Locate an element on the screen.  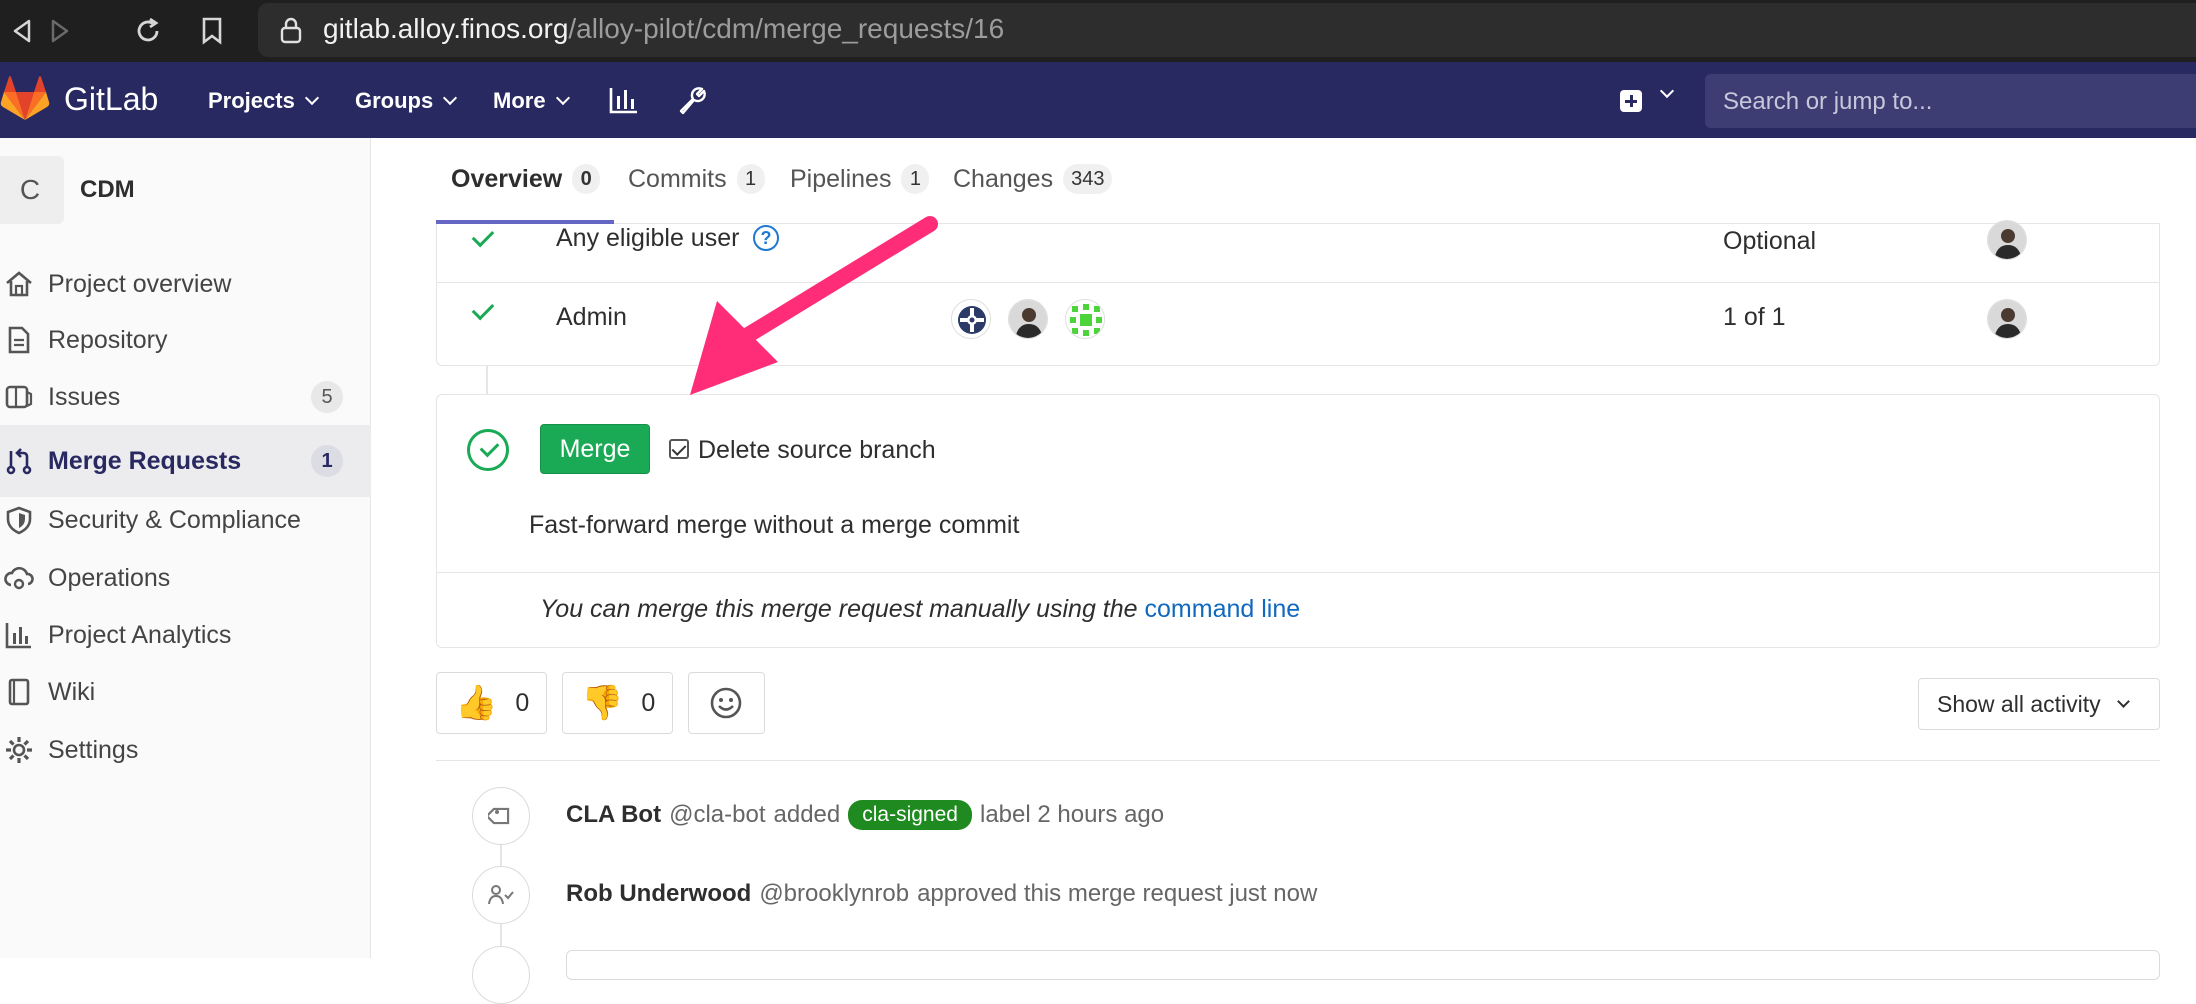
sidebar-item-label: Project overview is located at coordinates (140, 283).